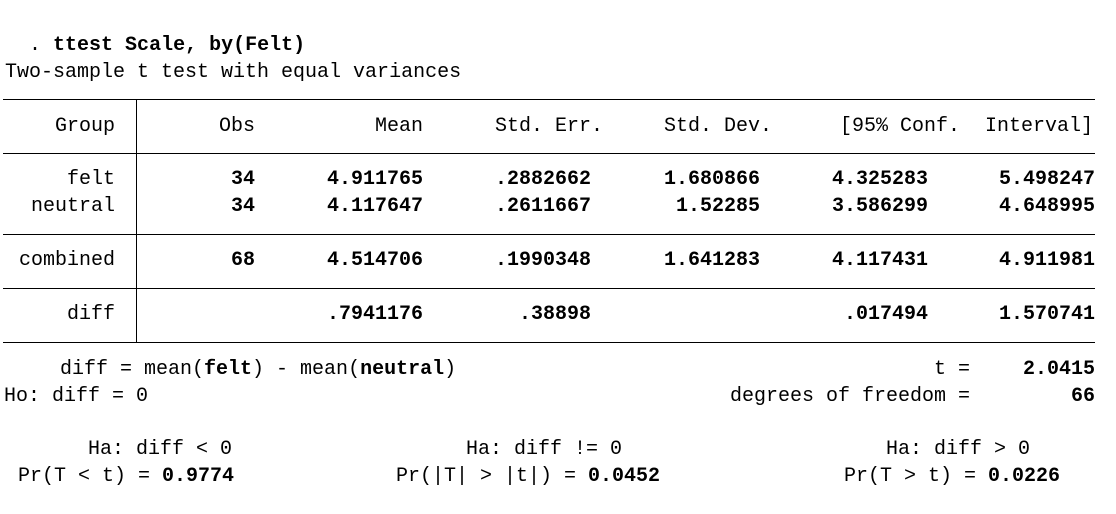 The width and height of the screenshot is (1116, 514). I want to click on header-obs: Obs, so click(236, 126).